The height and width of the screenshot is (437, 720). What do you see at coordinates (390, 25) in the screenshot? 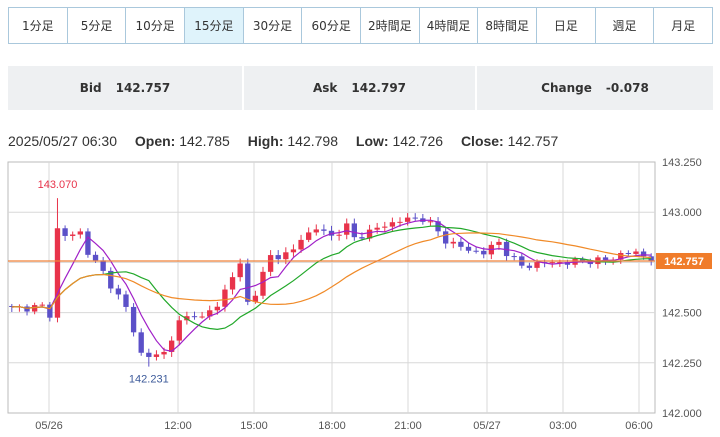
I see `timeframe-button: 2時間足` at bounding box center [390, 25].